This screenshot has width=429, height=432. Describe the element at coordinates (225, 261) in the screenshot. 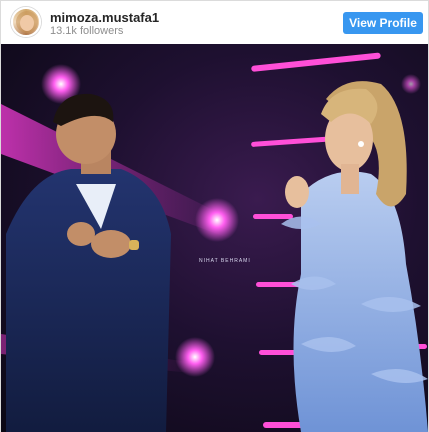

I see `photo-watermark: NIHAT BEHRAMI` at that location.